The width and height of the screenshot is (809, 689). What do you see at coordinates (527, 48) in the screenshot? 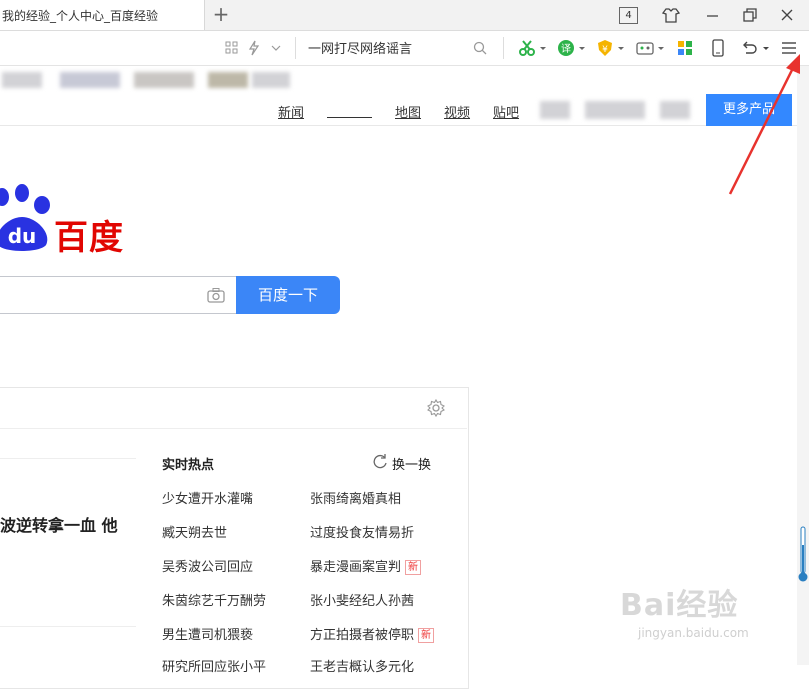
I see `screenshot-scissors-icon` at bounding box center [527, 48].